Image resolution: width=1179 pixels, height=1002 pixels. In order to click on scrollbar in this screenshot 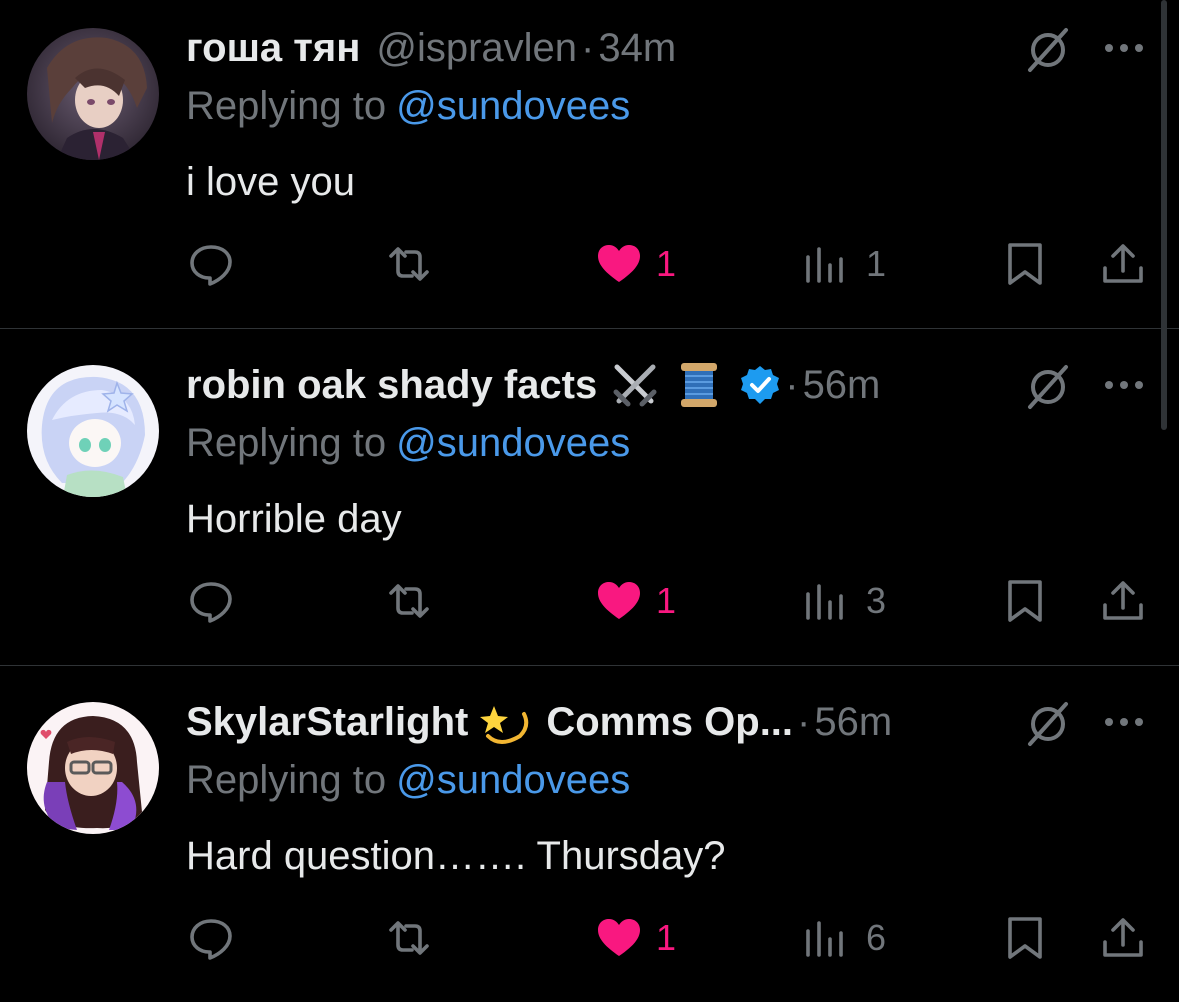, I will do `click(1164, 215)`.